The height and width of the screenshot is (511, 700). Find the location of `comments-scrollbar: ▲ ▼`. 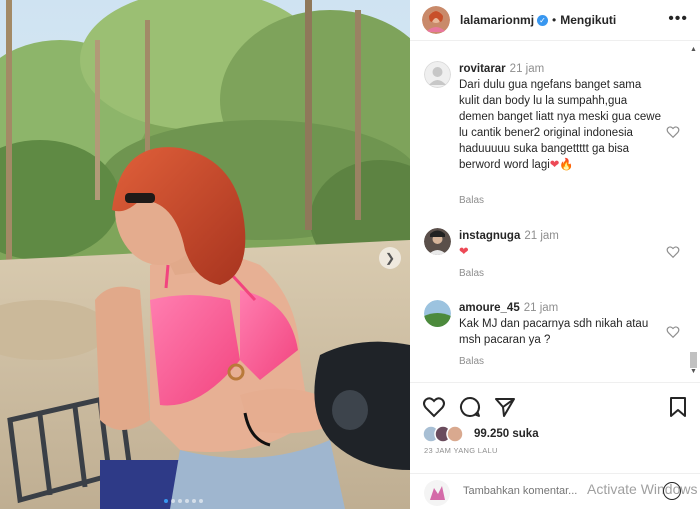

comments-scrollbar: ▲ ▼ is located at coordinates (693, 211).